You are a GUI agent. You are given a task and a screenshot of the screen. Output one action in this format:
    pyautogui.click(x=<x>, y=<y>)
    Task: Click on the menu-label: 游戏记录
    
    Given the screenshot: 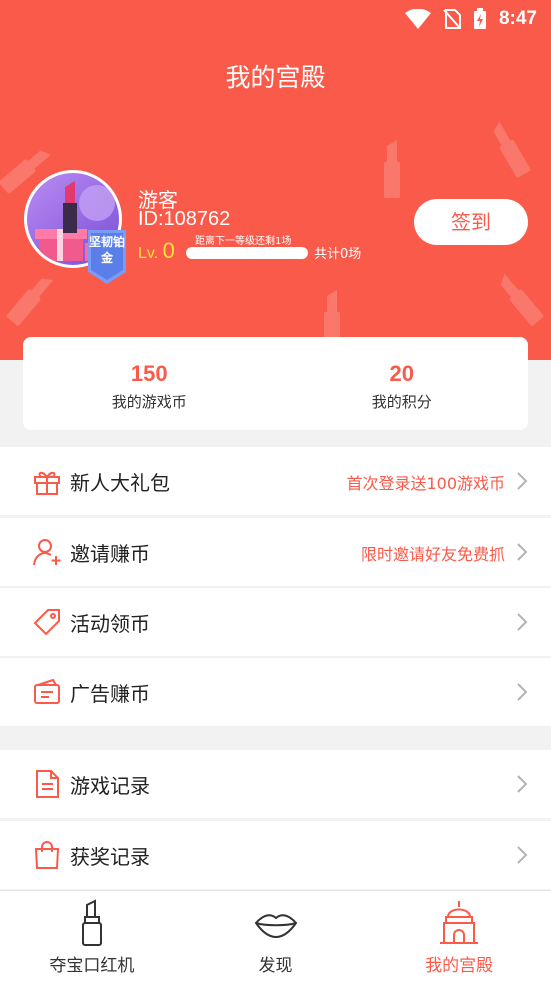 What is the action you would take?
    pyautogui.click(x=110, y=786)
    